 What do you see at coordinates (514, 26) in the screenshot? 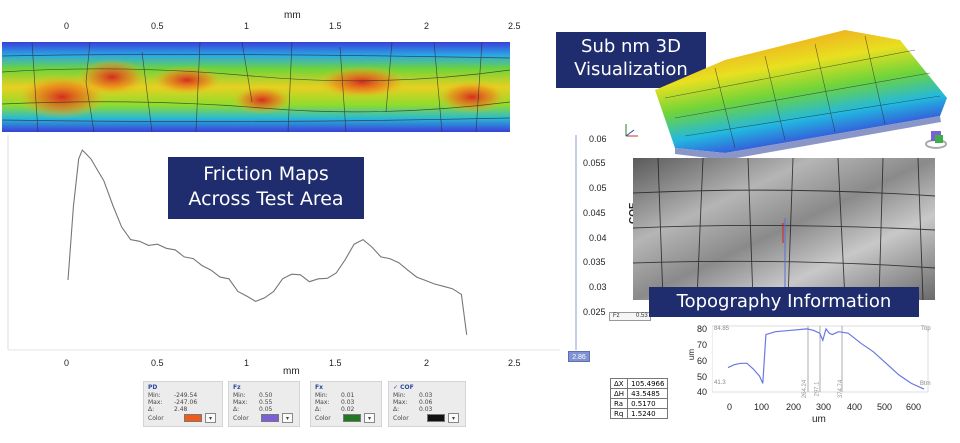
I see `top-axis-tick: 2.5` at bounding box center [514, 26].